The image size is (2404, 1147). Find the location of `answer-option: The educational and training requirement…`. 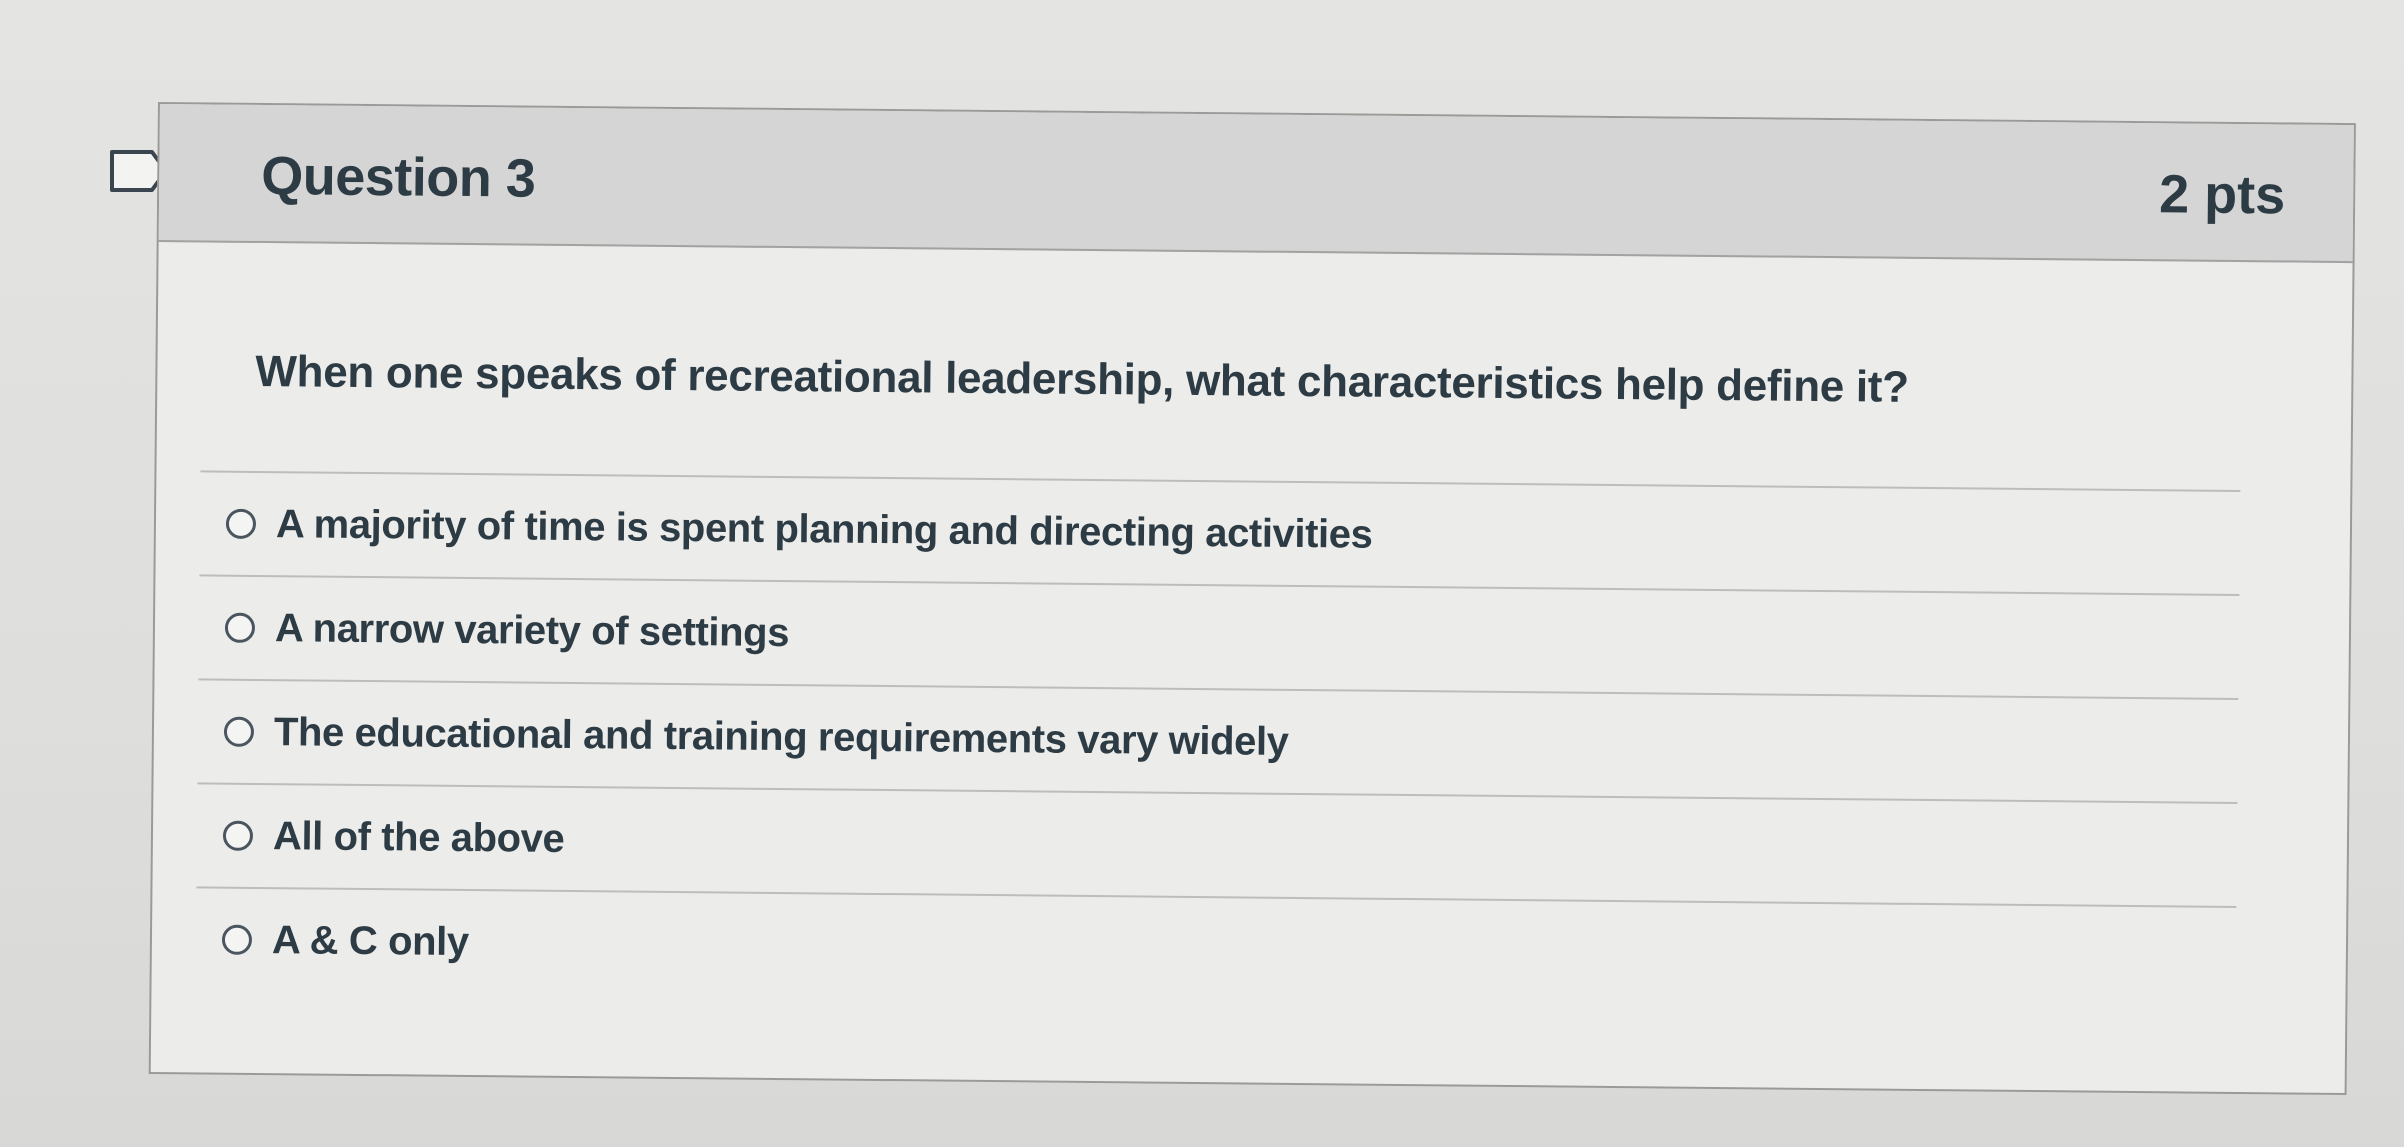

answer-option: The educational and training requirement… is located at coordinates (1218, 740).